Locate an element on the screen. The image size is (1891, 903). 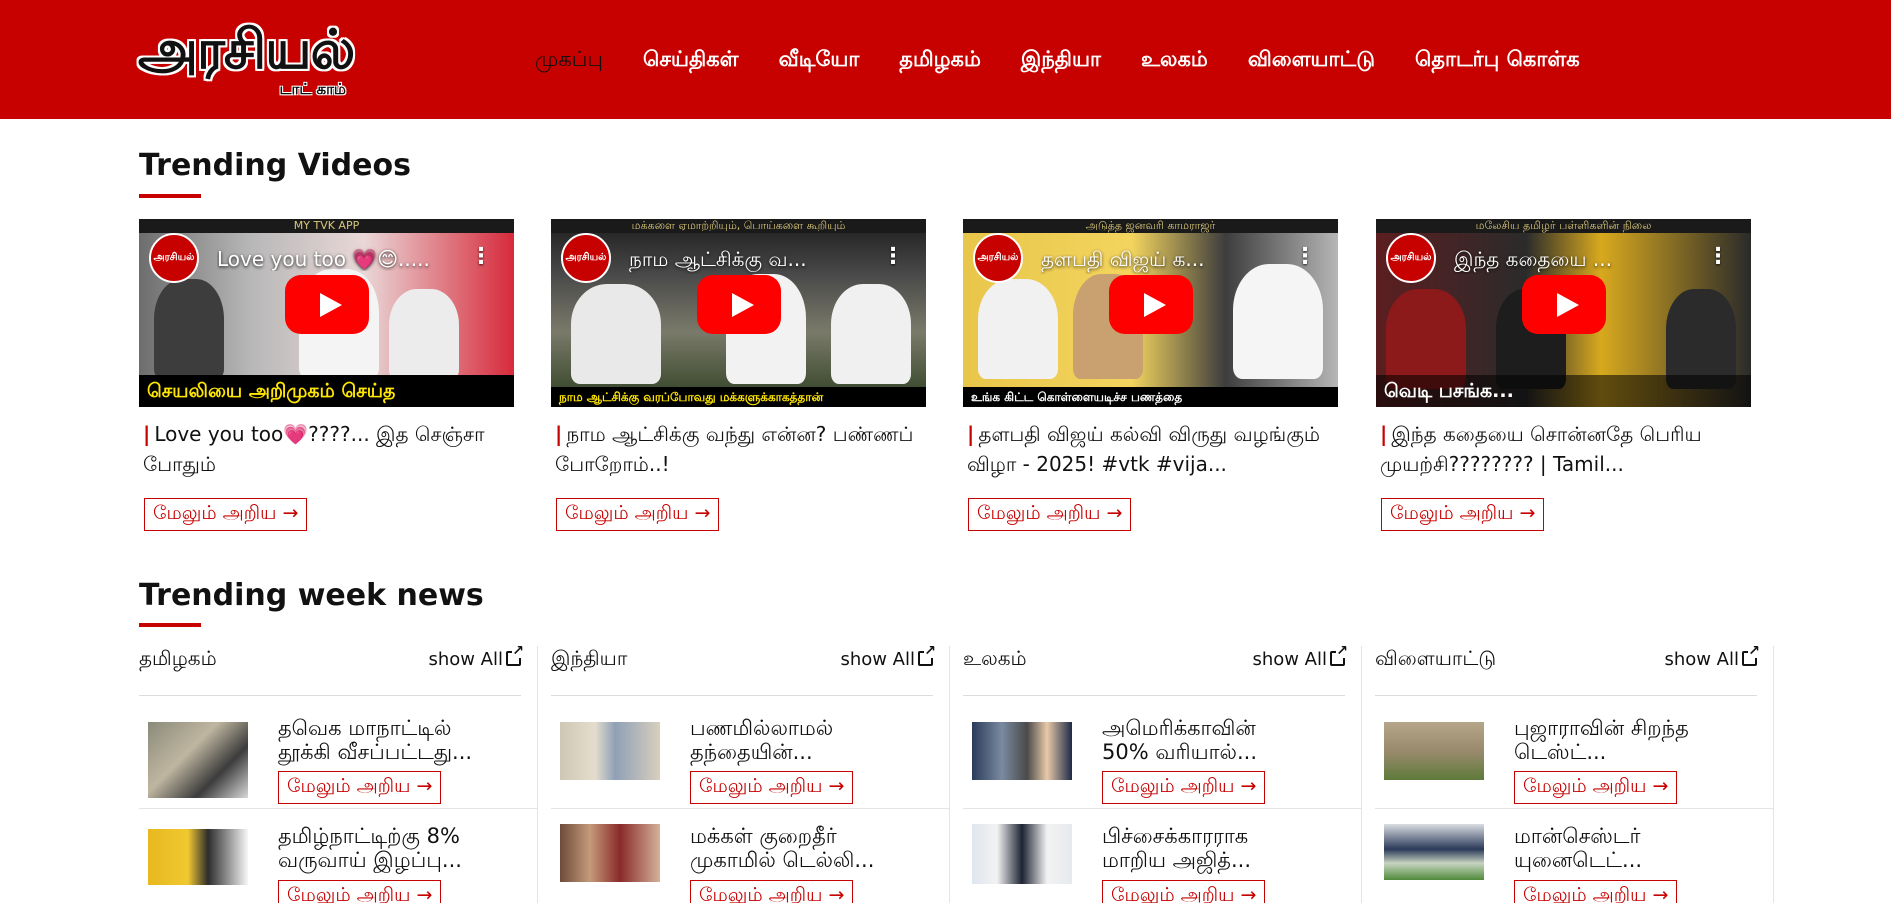
nav-item-india: இந்தியா is located at coordinates (1061, 60).